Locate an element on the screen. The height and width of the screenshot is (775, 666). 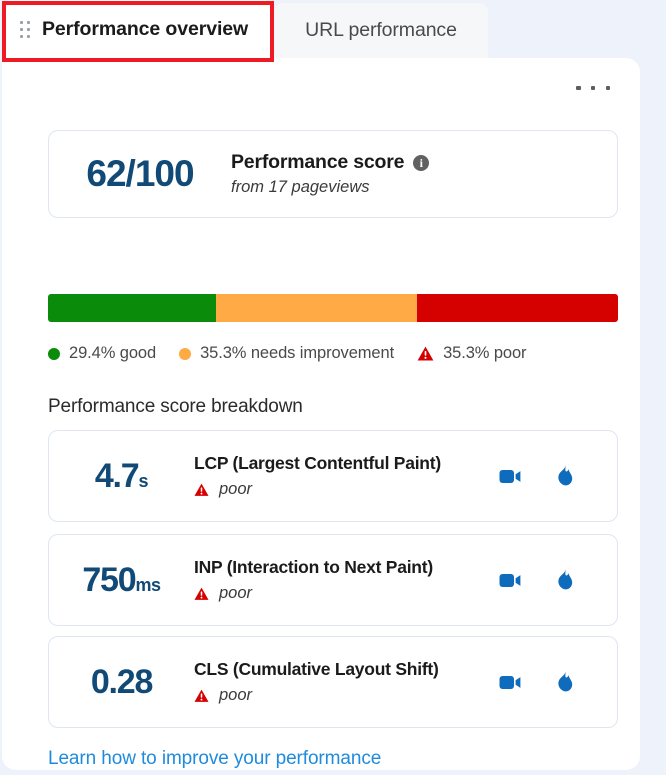
metric-rating-inp: poor is located at coordinates (236, 593).